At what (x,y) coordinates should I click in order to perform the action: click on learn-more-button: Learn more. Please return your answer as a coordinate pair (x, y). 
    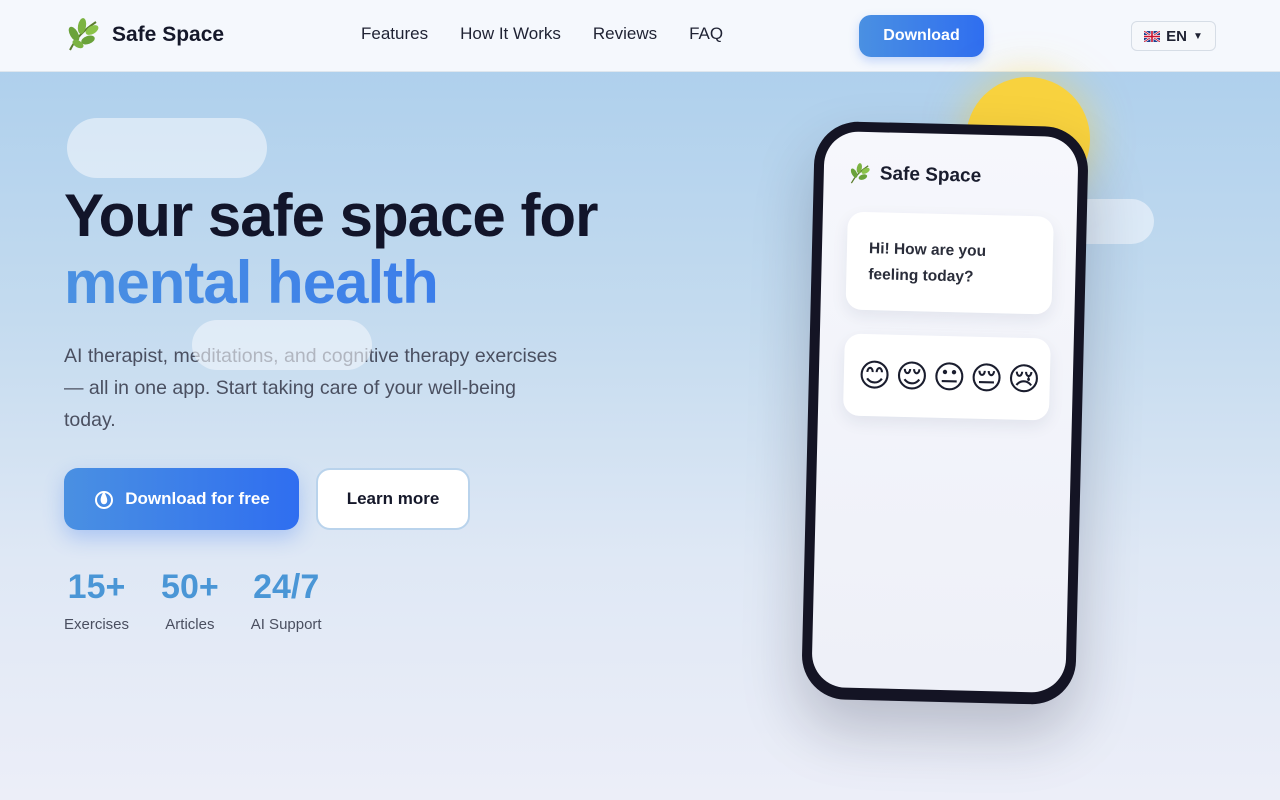
    Looking at the image, I should click on (393, 499).